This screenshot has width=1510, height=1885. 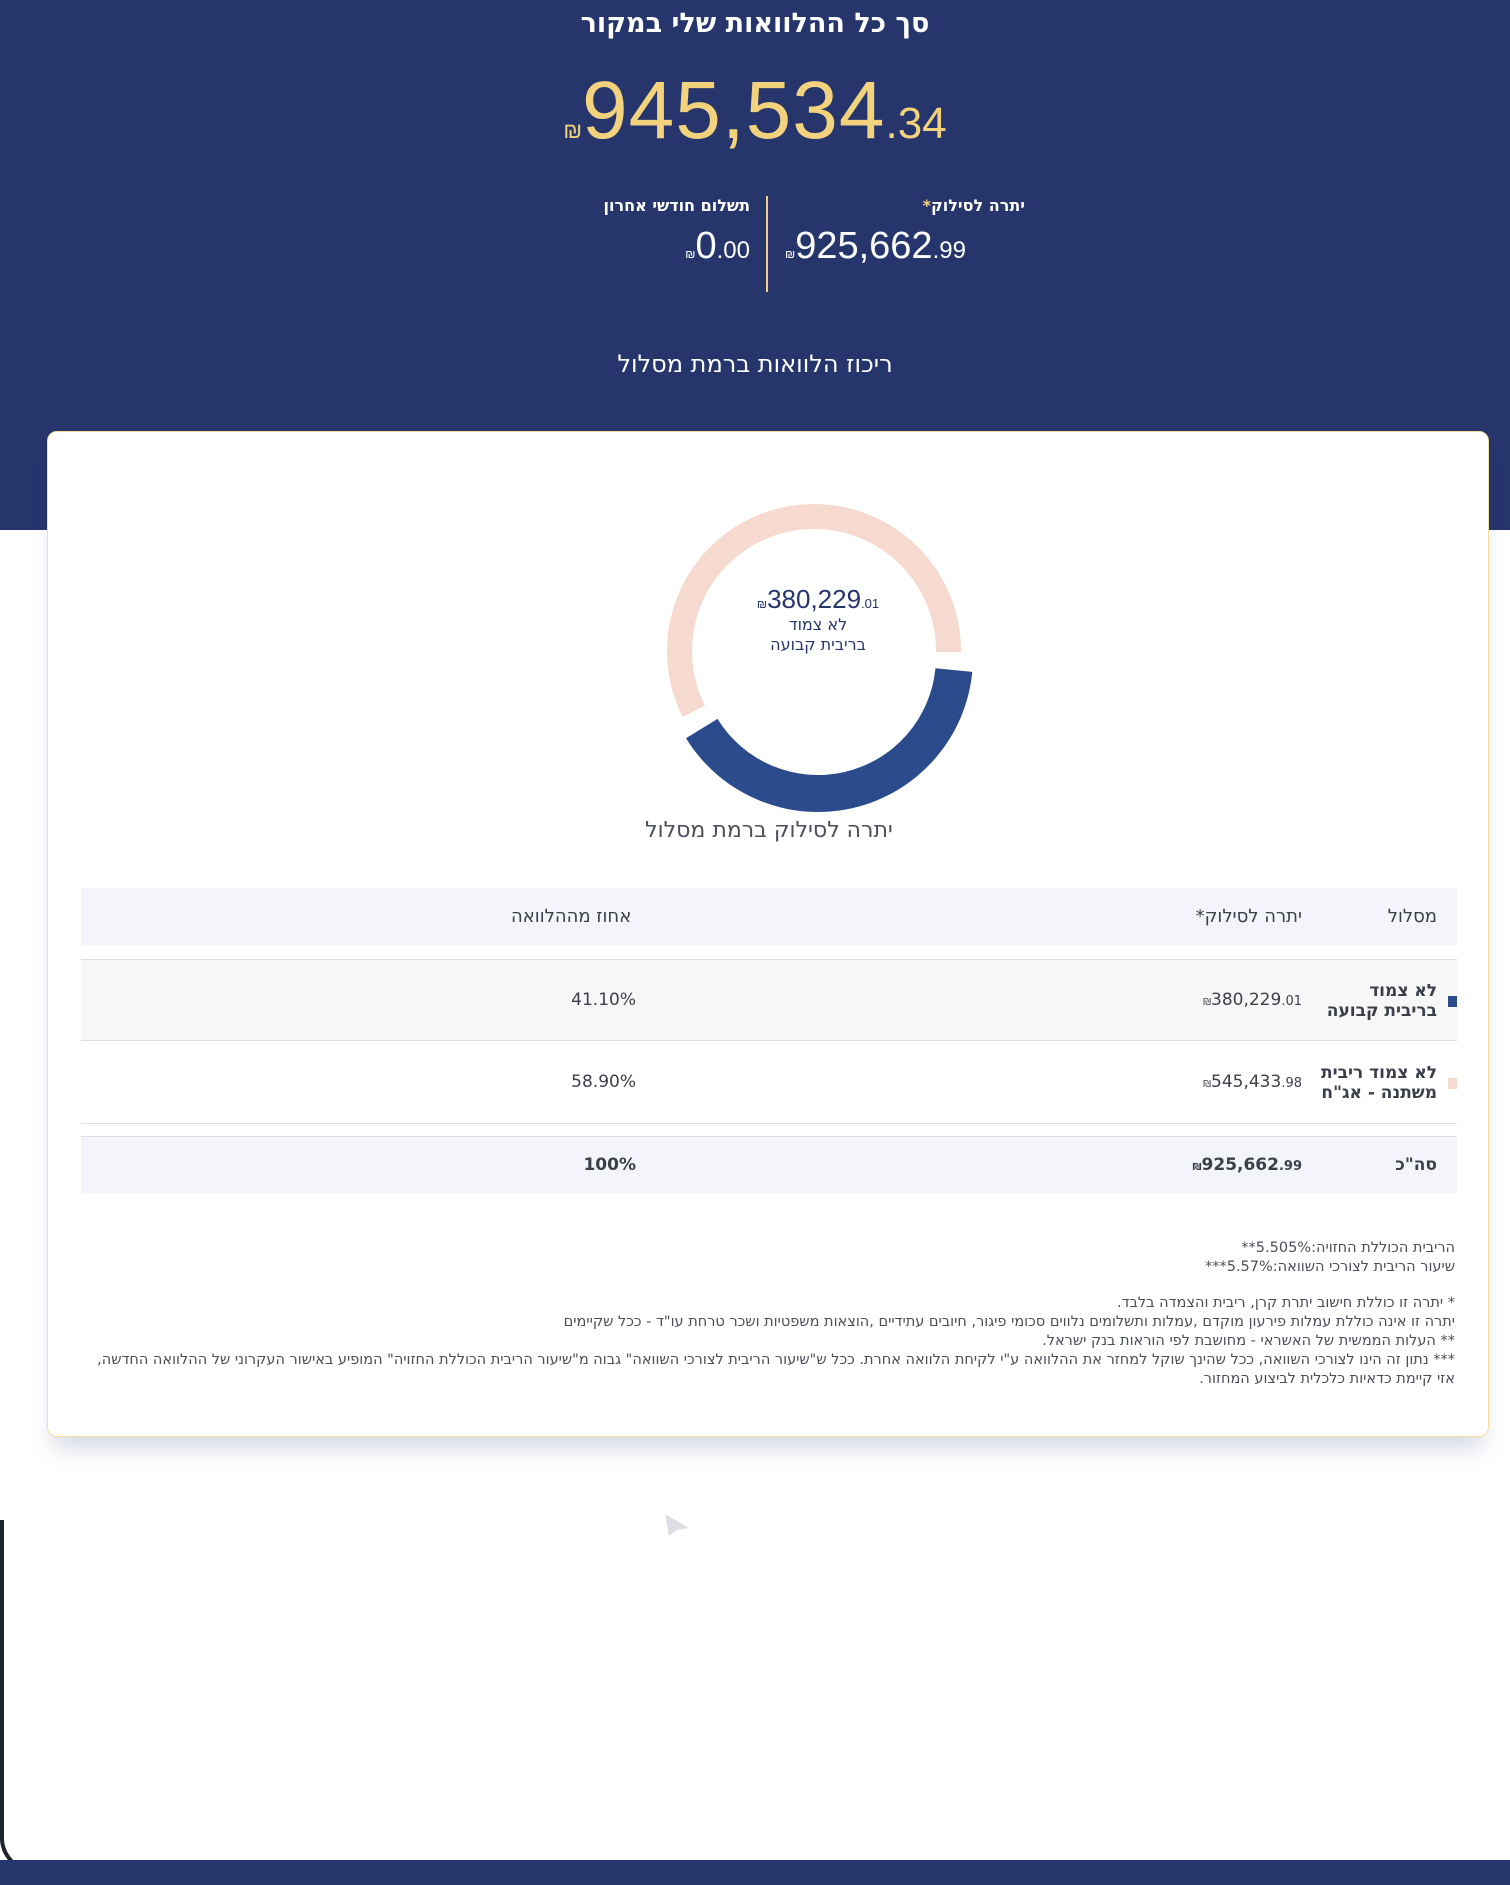 What do you see at coordinates (1403, 991) in the screenshot?
I see `track-name-line1: לא צמוד` at bounding box center [1403, 991].